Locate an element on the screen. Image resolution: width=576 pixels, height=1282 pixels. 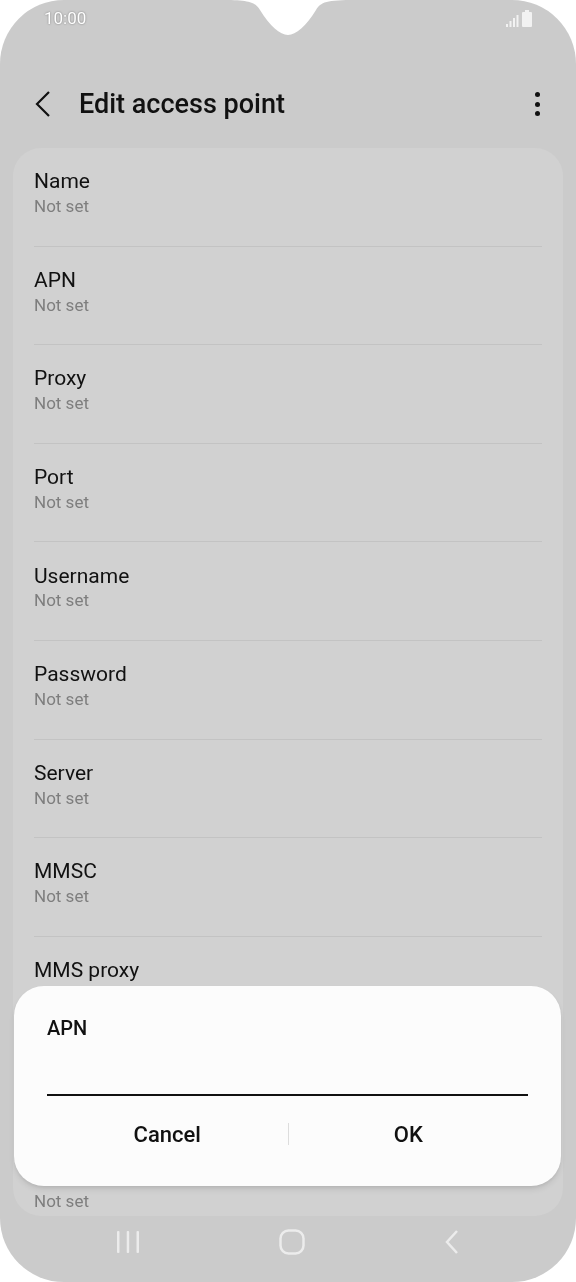
setting-label: Username is located at coordinates (82, 576).